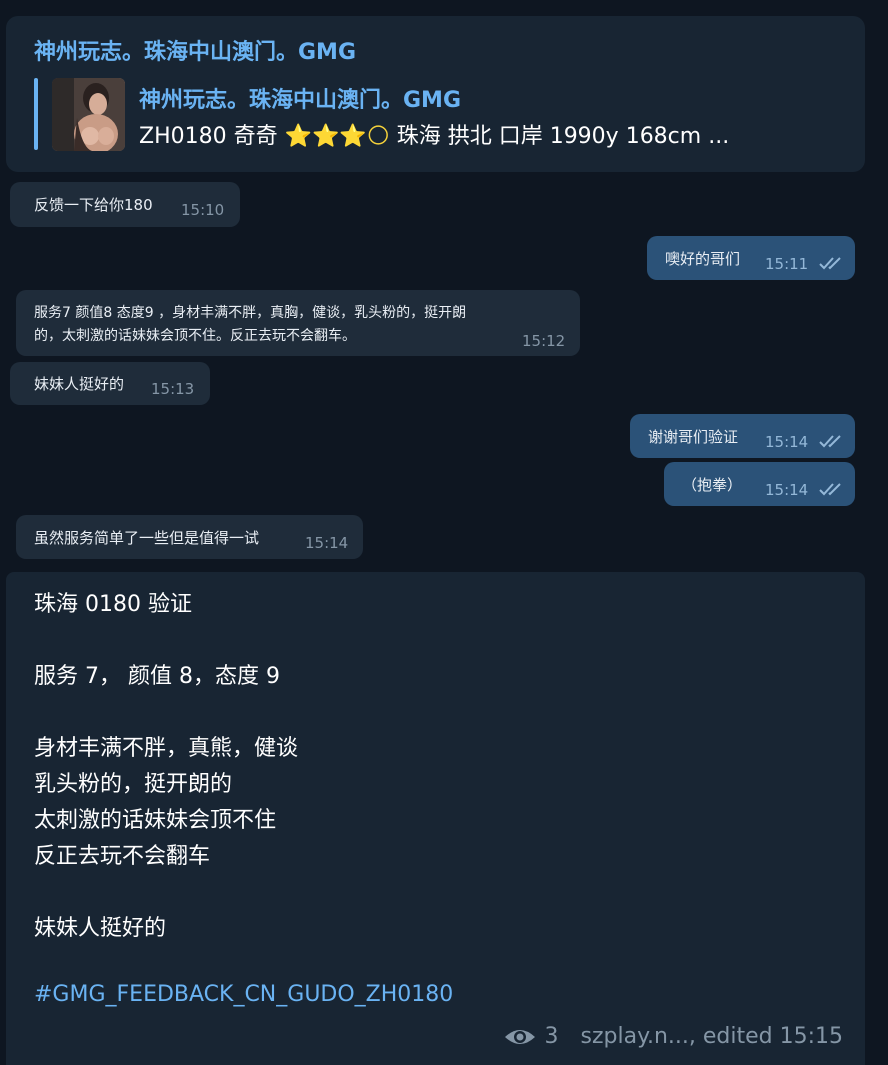 This screenshot has width=888, height=1065. What do you see at coordinates (712, 485) in the screenshot?
I see `message-text: （抱拳）` at bounding box center [712, 485].